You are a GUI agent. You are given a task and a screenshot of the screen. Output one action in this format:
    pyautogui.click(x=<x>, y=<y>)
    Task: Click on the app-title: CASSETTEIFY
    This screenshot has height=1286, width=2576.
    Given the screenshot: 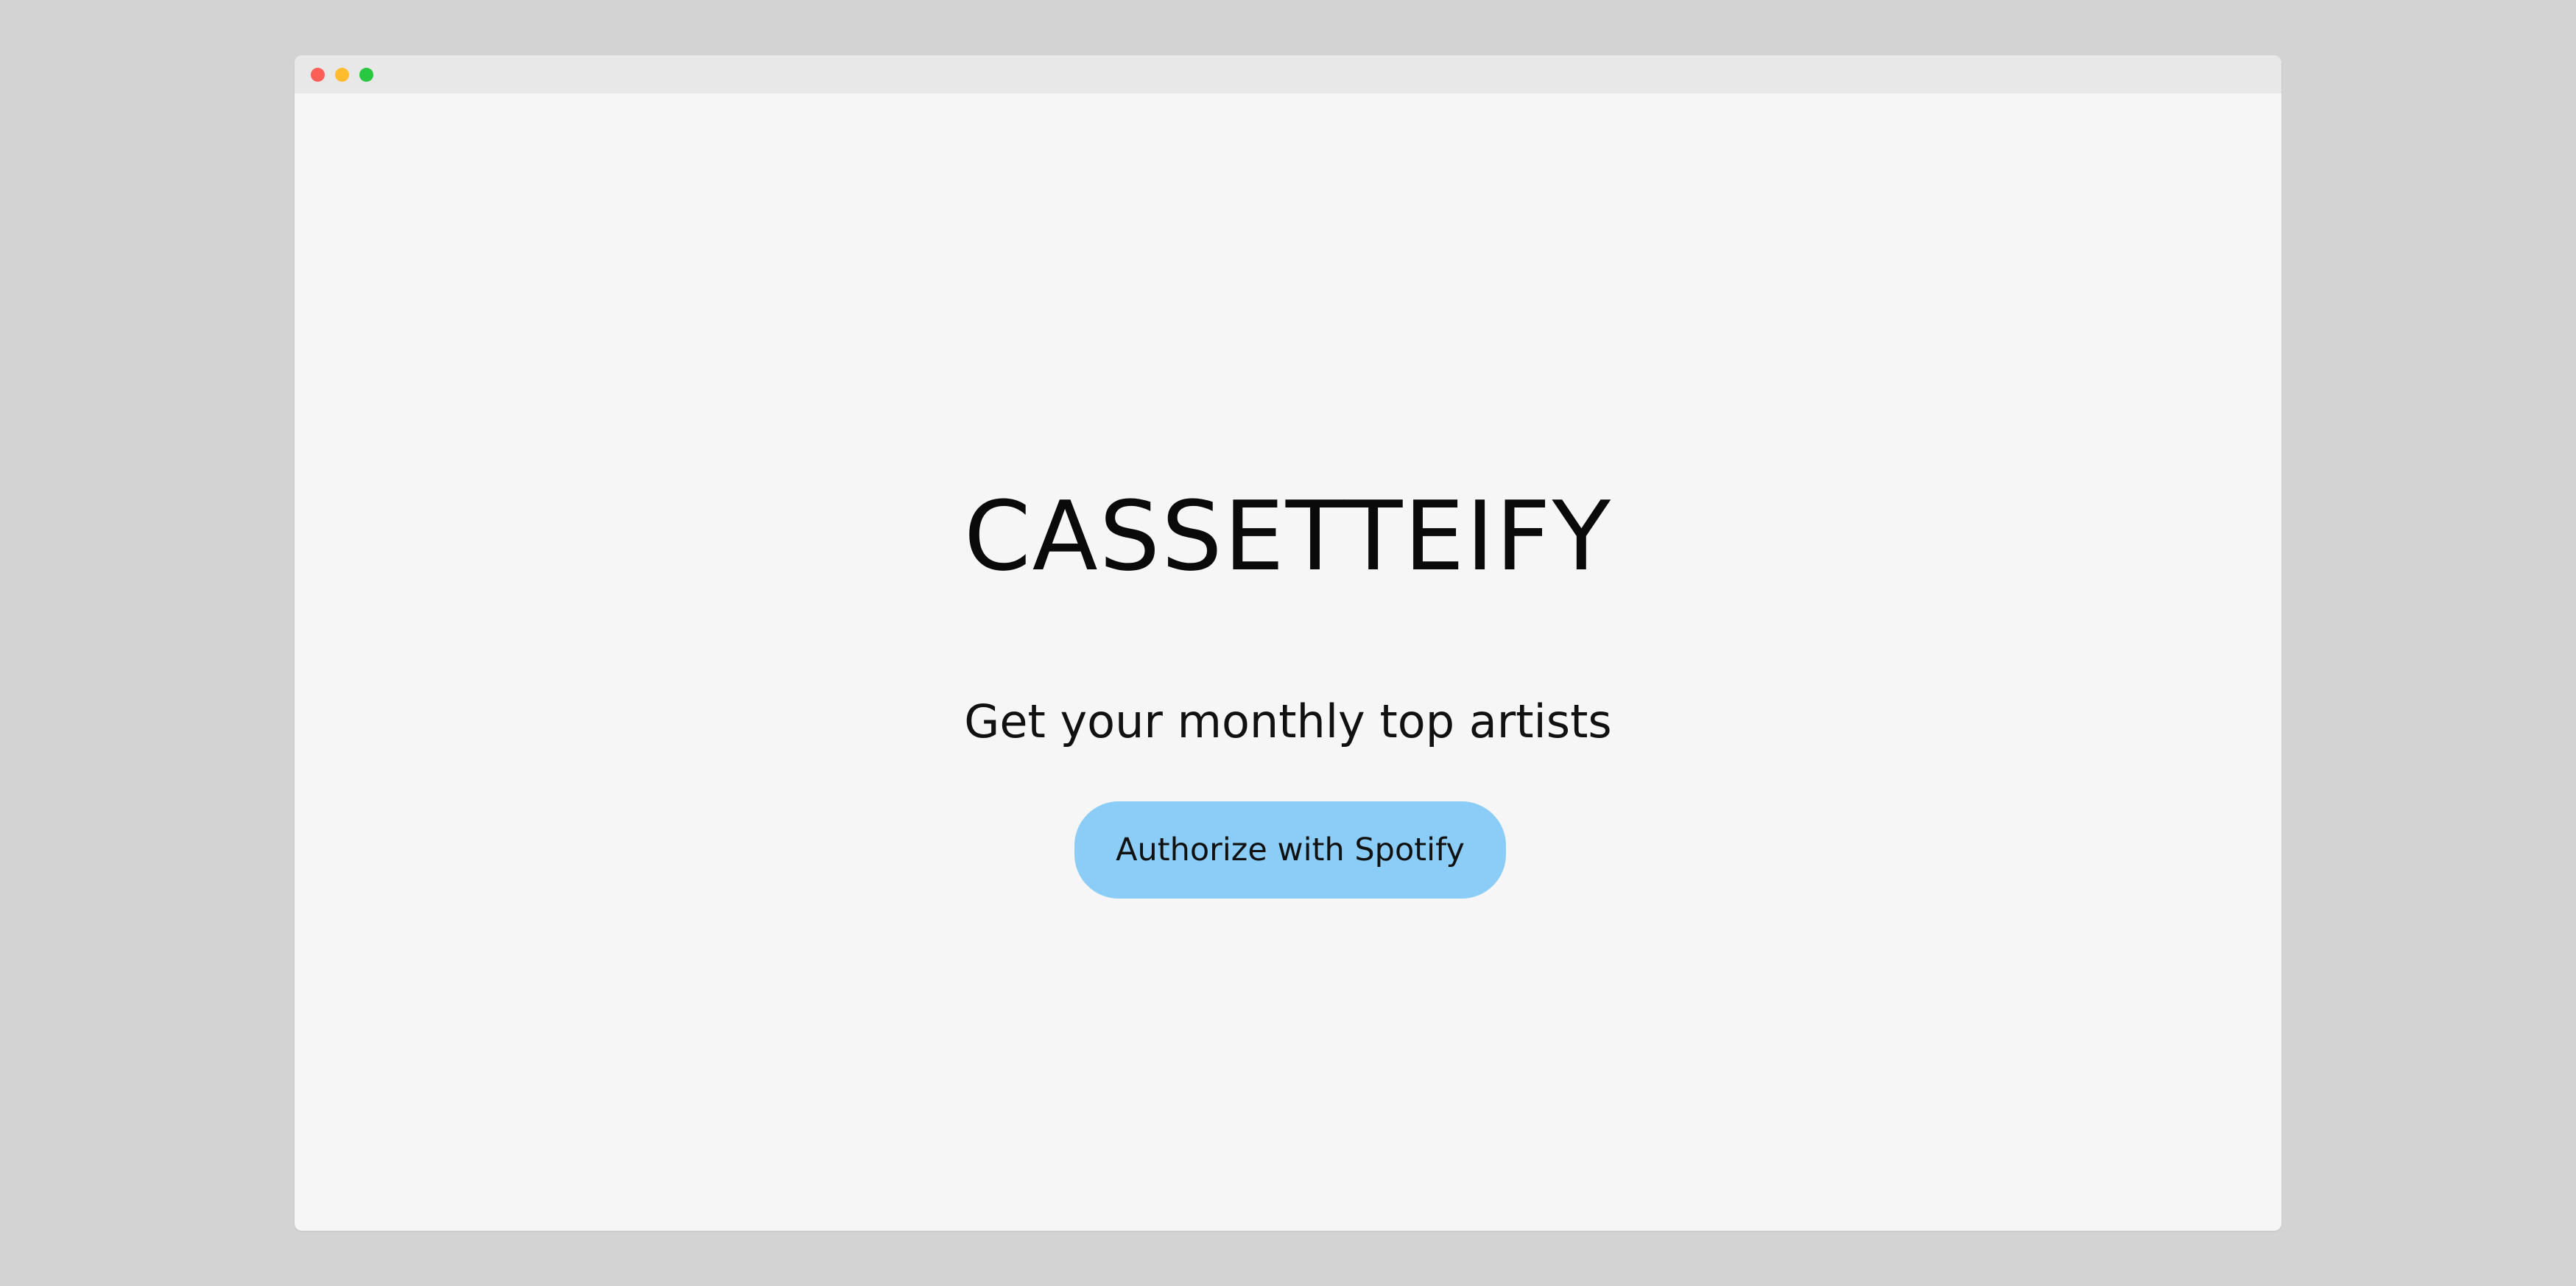 What is the action you would take?
    pyautogui.click(x=1288, y=536)
    